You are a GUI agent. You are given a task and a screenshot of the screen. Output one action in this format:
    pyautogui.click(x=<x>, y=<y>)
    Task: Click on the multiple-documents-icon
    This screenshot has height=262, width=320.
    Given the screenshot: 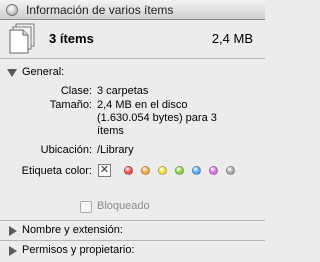 What is the action you would take?
    pyautogui.click(x=22, y=38)
    